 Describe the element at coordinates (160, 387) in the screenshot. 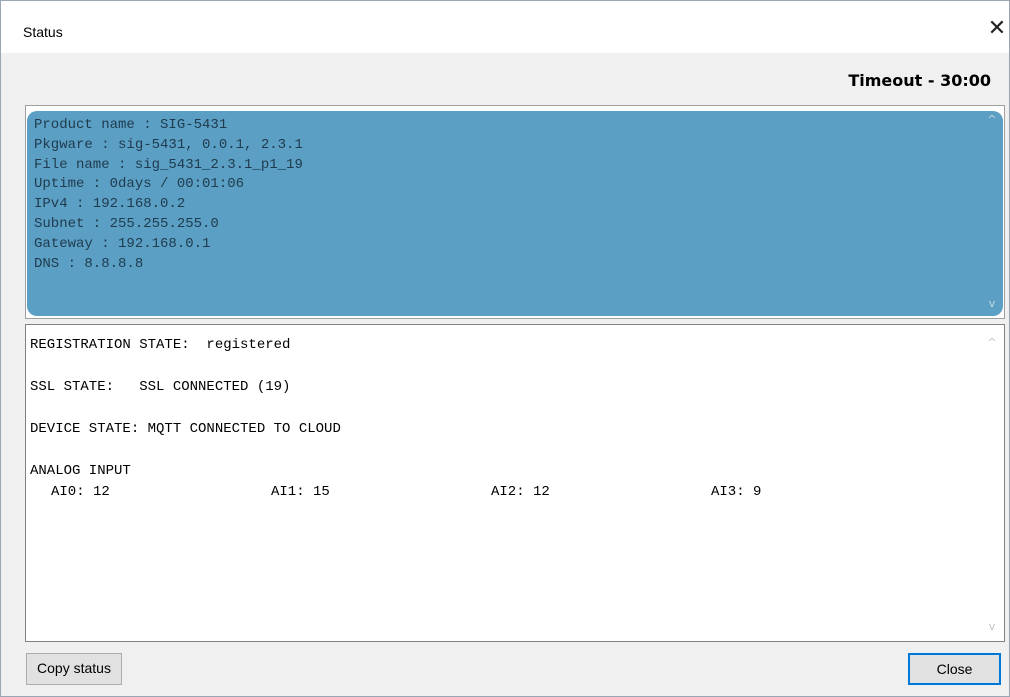

I see `ssl-state-line: SSL STATE: SSL CONNECTED (19)` at that location.